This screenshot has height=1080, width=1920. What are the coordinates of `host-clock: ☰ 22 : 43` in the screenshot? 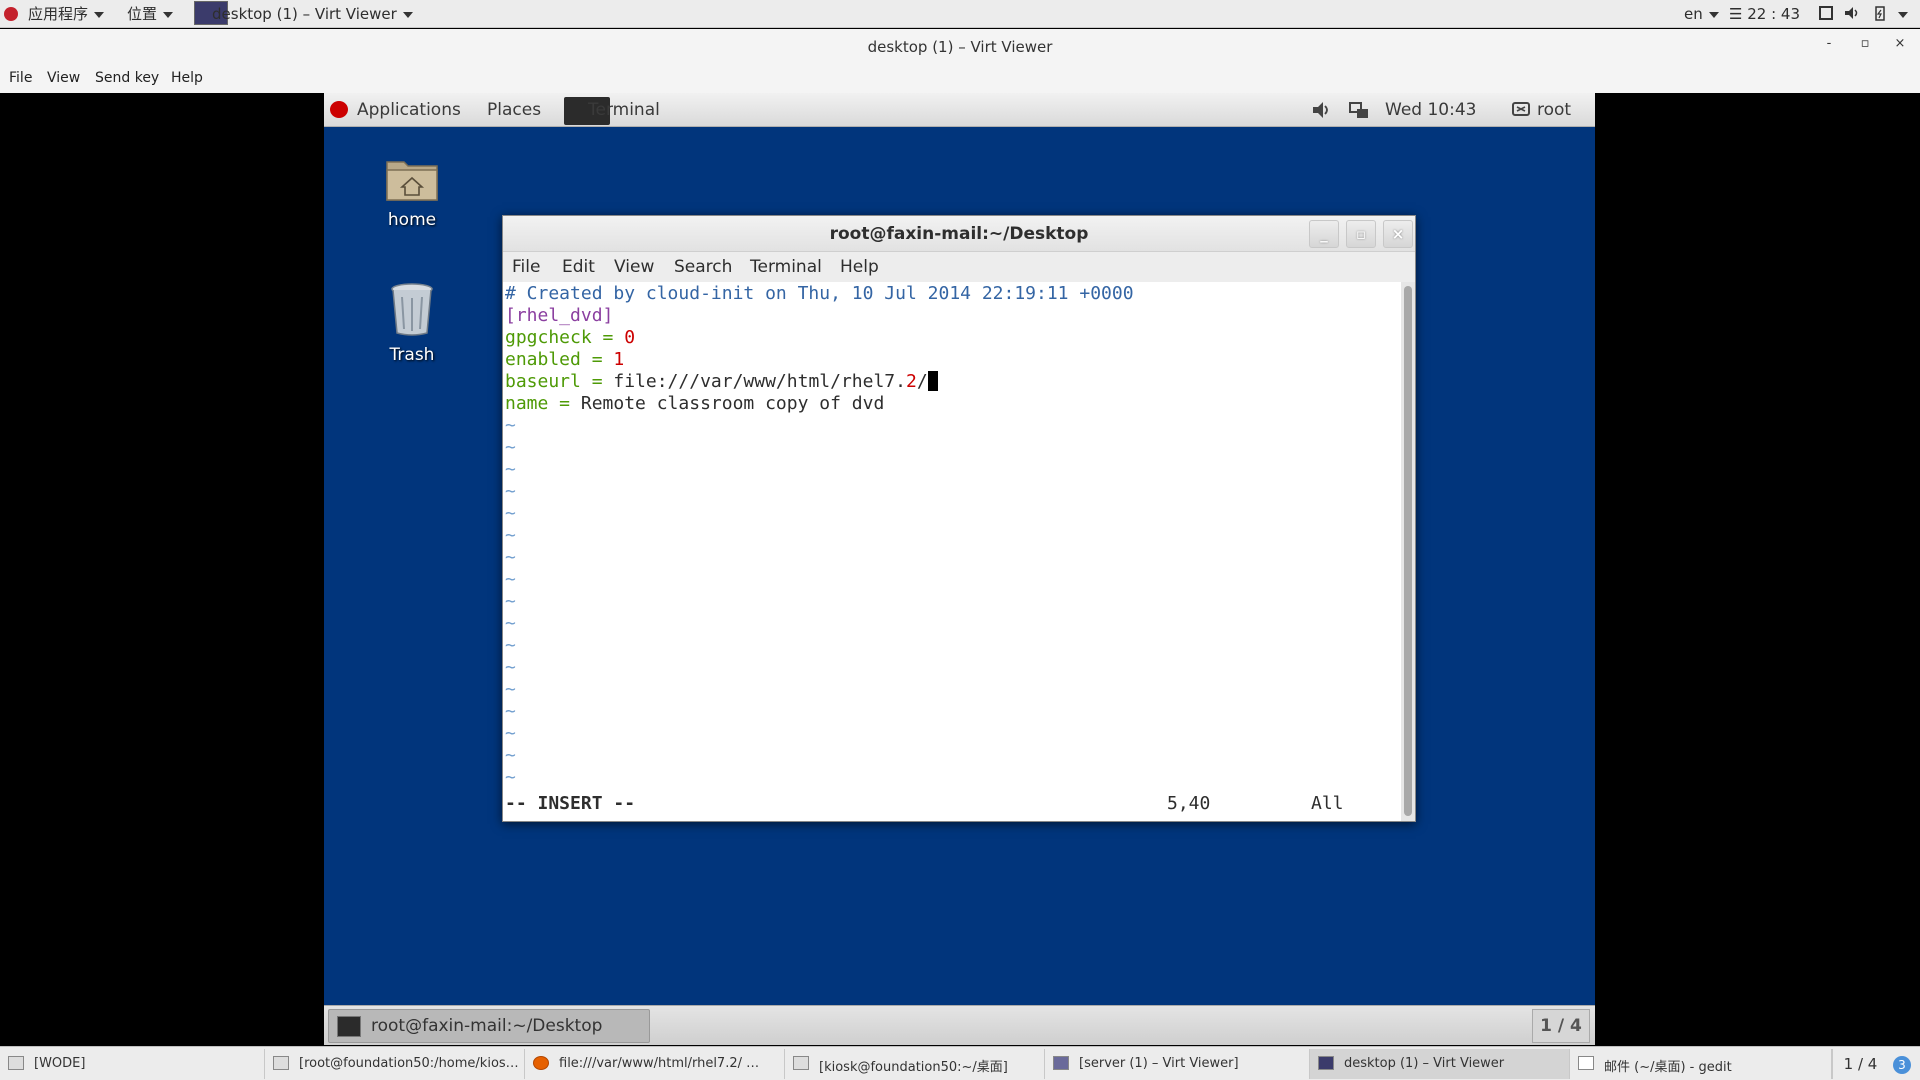 It's located at (1764, 14).